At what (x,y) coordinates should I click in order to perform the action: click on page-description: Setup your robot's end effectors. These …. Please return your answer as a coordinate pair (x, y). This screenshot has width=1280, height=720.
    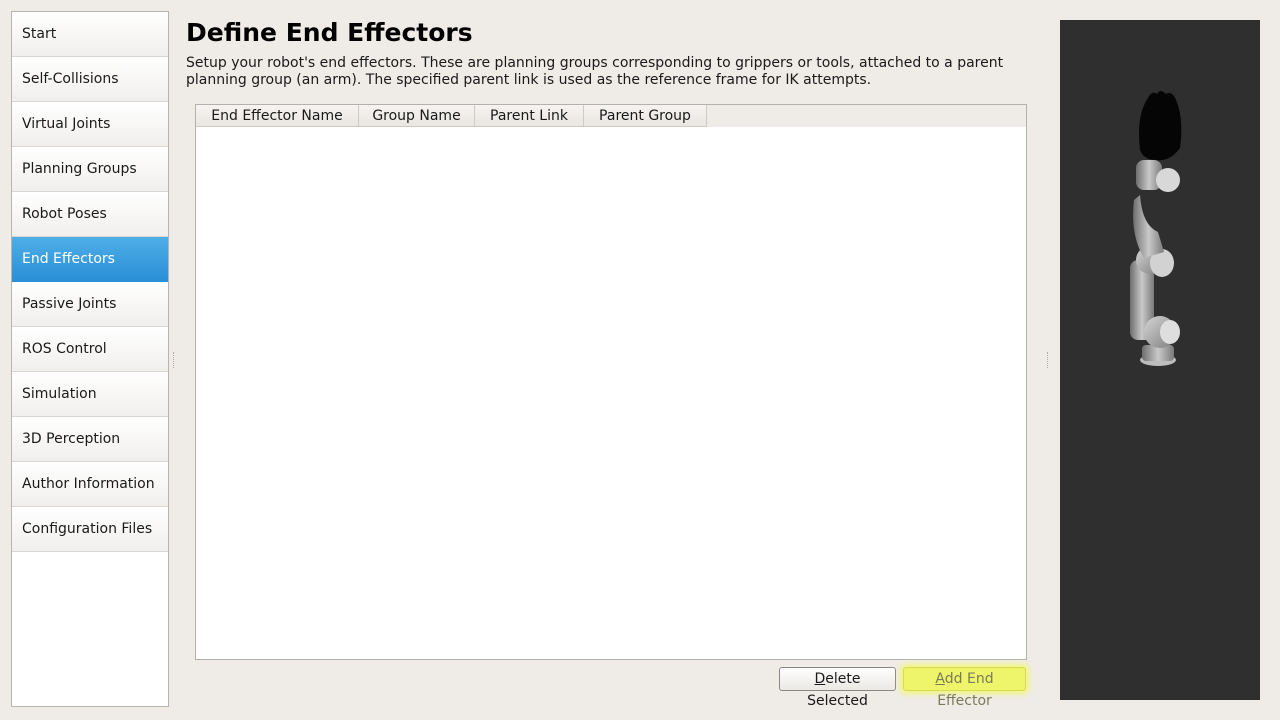
    Looking at the image, I should click on (595, 71).